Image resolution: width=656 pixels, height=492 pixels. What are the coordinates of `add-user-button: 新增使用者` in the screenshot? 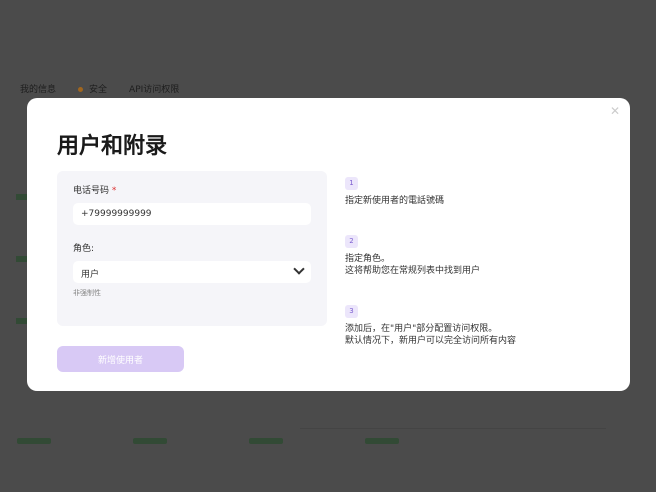 It's located at (120, 359).